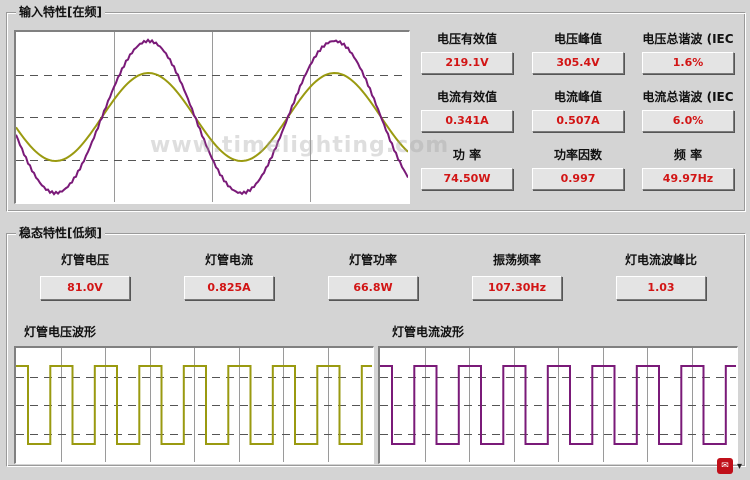 The height and width of the screenshot is (480, 750). What do you see at coordinates (229, 288) in the screenshot?
I see `steady-metric-value: 0.825A` at bounding box center [229, 288].